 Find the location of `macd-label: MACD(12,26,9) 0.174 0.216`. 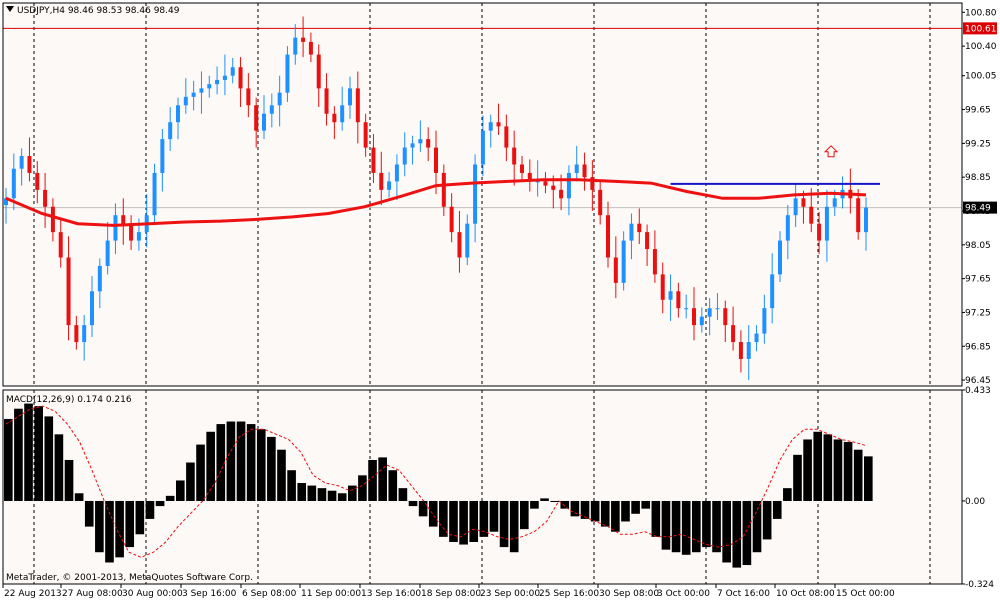

macd-label: MACD(12,26,9) 0.174 0.216 is located at coordinates (69, 400).